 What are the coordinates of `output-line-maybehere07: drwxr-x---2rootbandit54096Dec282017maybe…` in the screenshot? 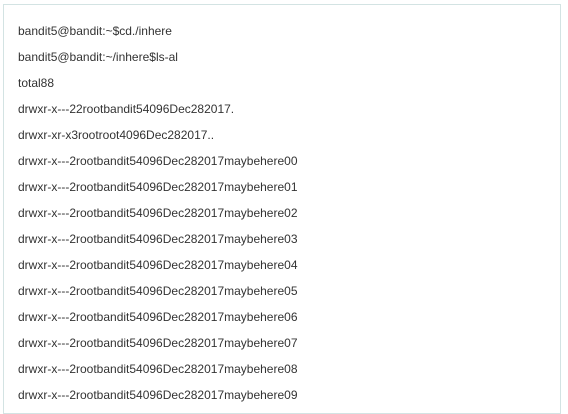 It's located at (158, 343).